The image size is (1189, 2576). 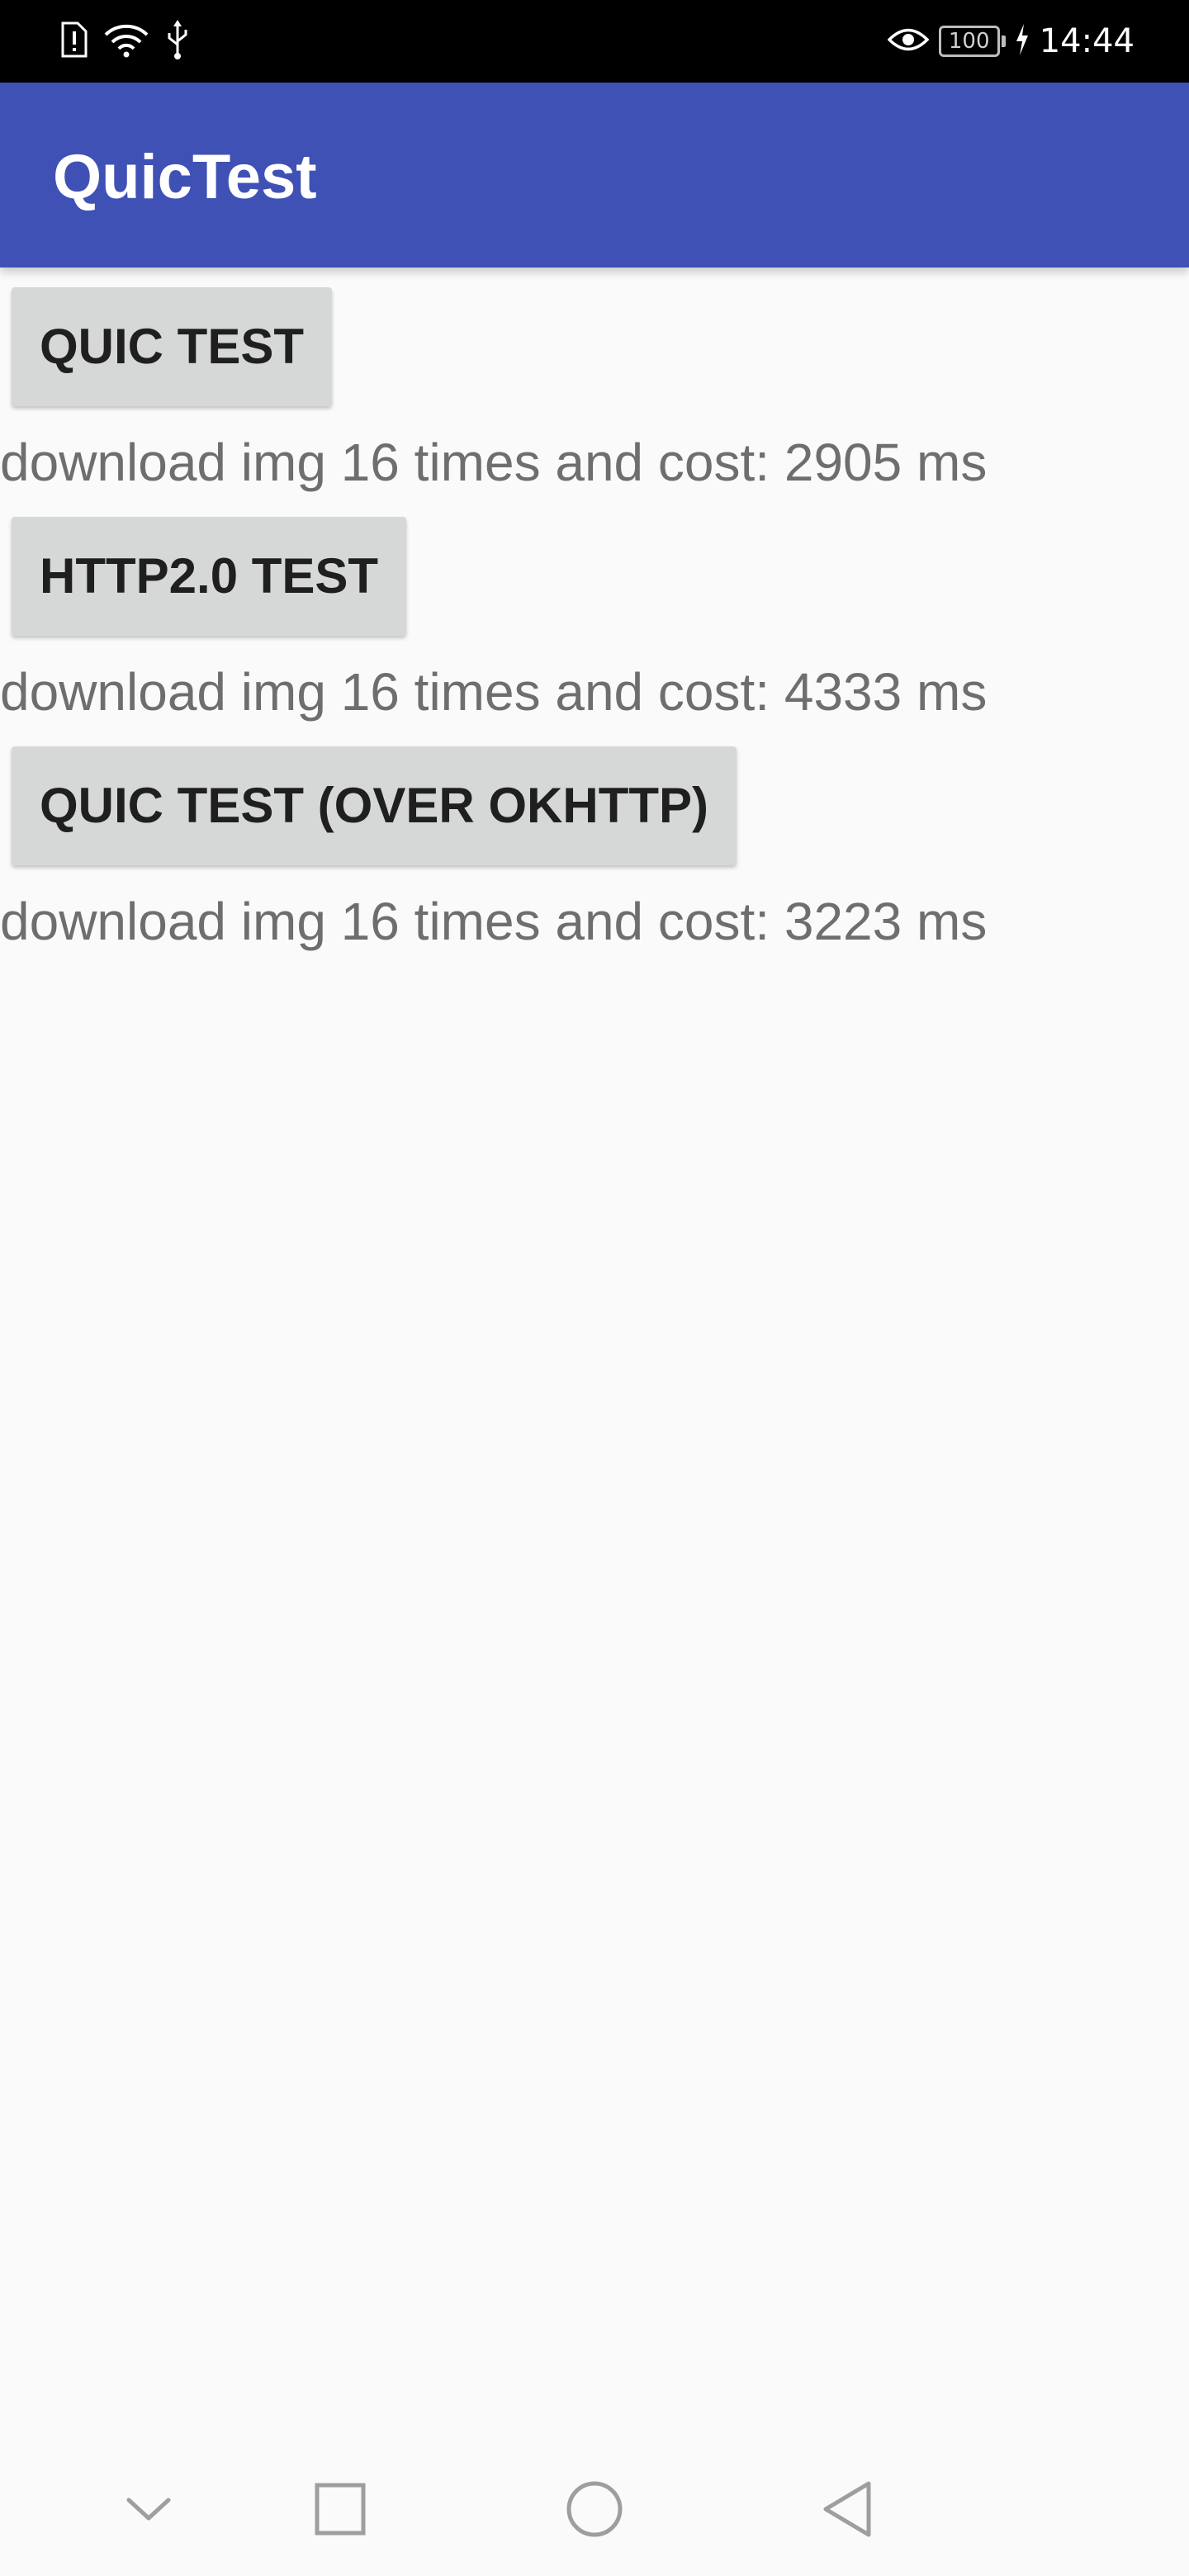 What do you see at coordinates (374, 805) in the screenshot?
I see `quic-okhttp-test-button: QUIC TEST (OVER OKHTTP)` at bounding box center [374, 805].